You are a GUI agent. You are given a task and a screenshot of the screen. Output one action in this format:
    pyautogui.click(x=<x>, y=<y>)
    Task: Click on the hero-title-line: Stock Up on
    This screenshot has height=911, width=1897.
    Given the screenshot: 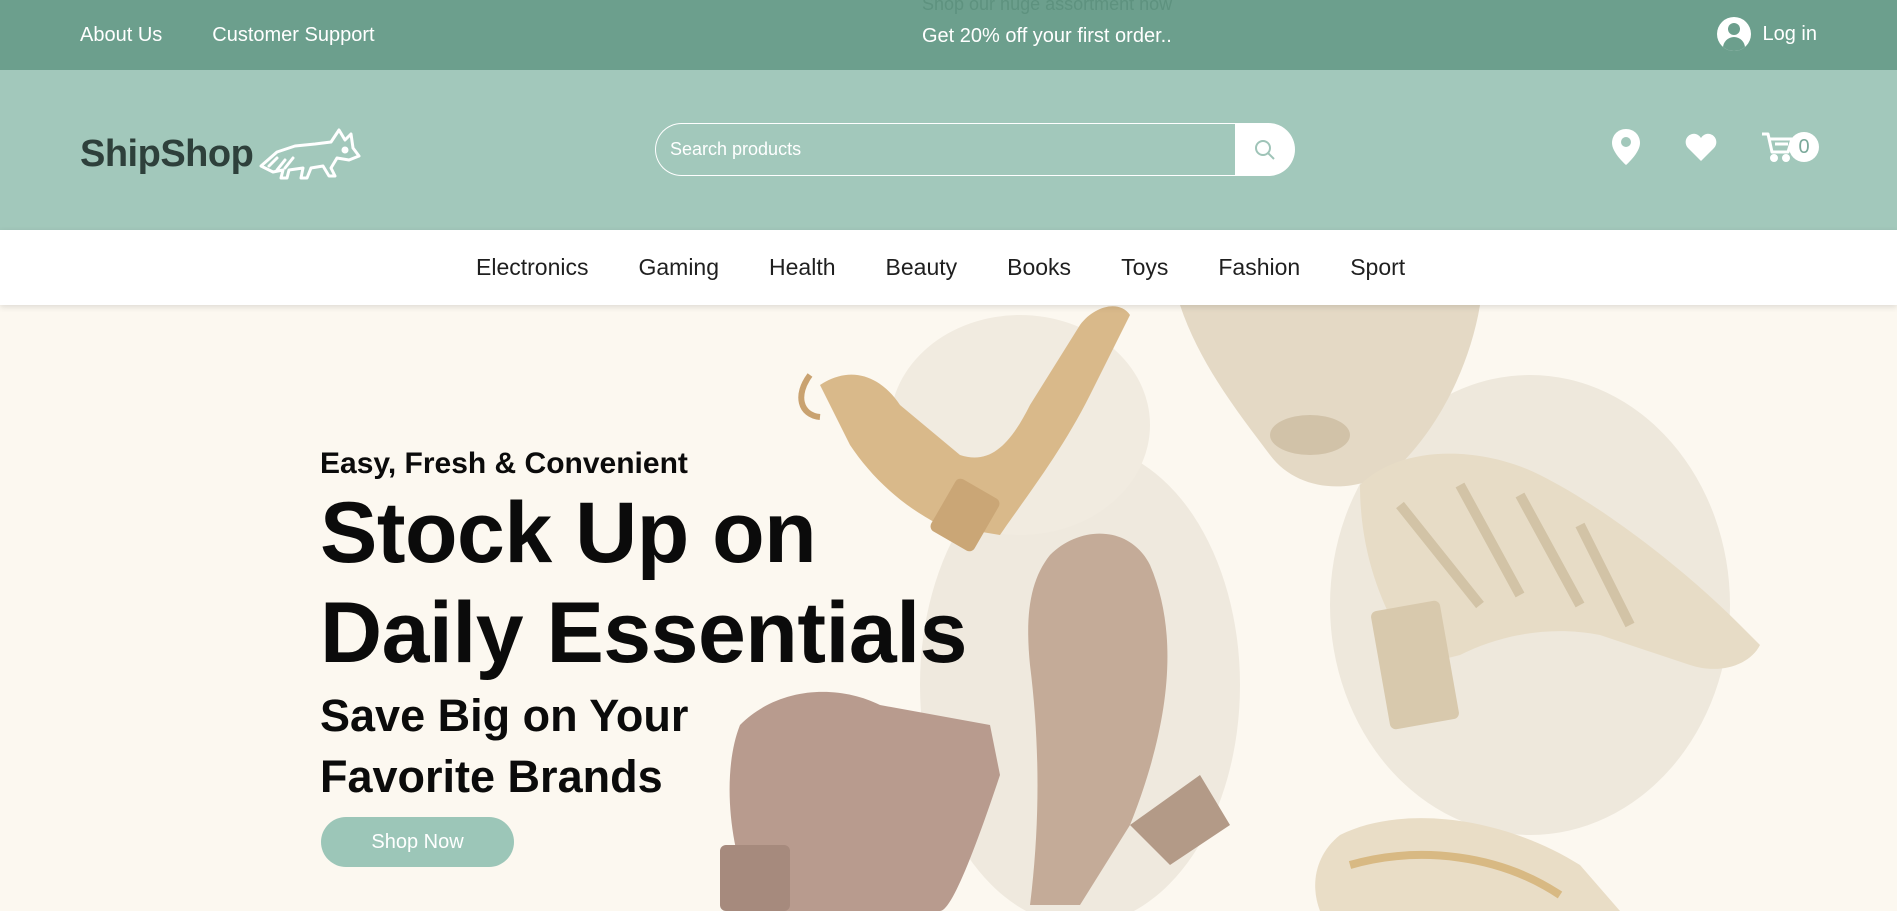 What is the action you would take?
    pyautogui.click(x=568, y=533)
    